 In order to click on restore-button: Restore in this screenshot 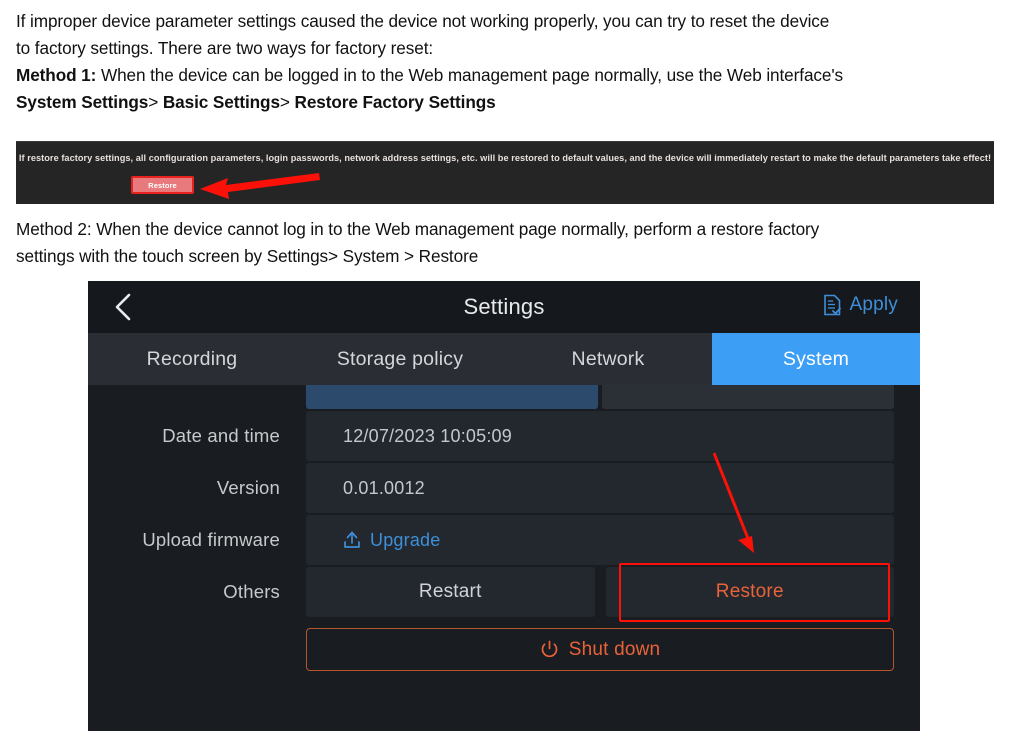, I will do `click(749, 592)`.